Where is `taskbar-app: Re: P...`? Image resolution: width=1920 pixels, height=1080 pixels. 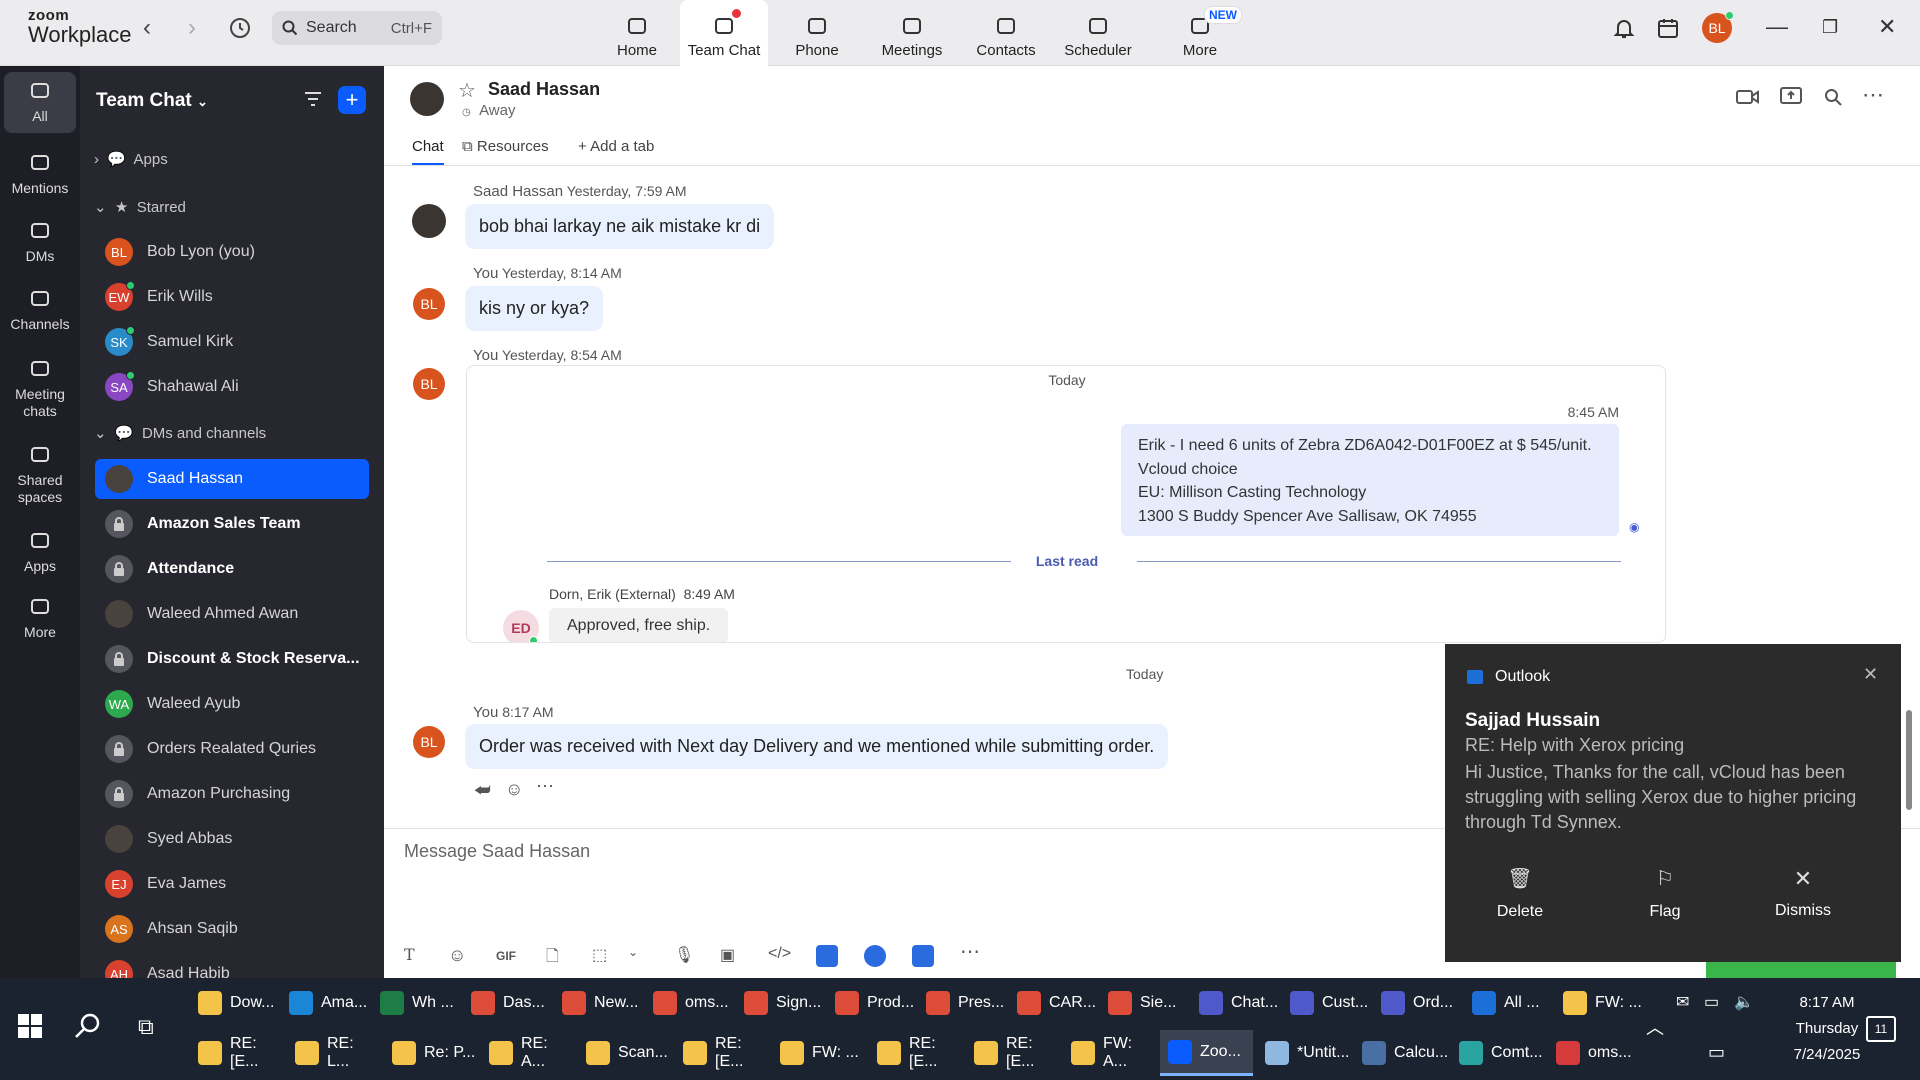
taskbar-app: Re: P... is located at coordinates (430, 1053).